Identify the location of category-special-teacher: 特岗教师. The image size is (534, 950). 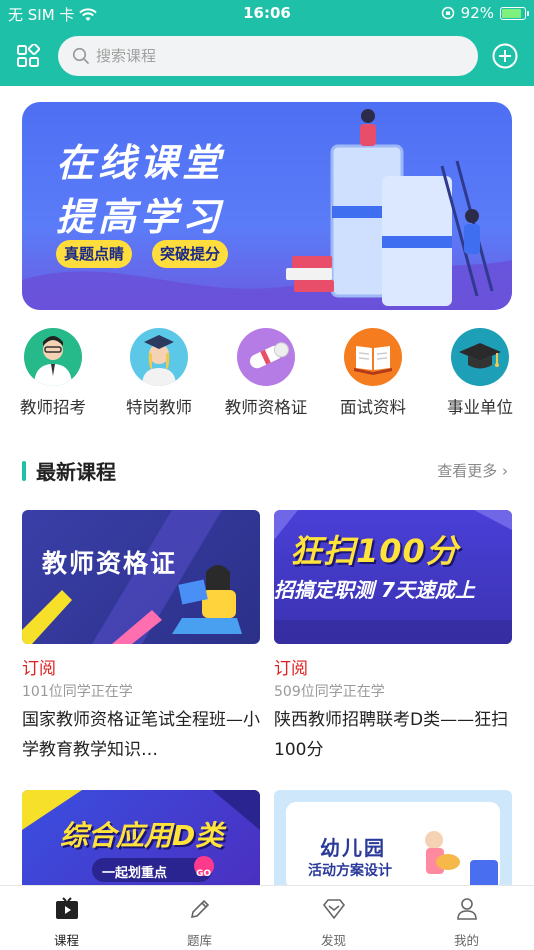
(159, 373).